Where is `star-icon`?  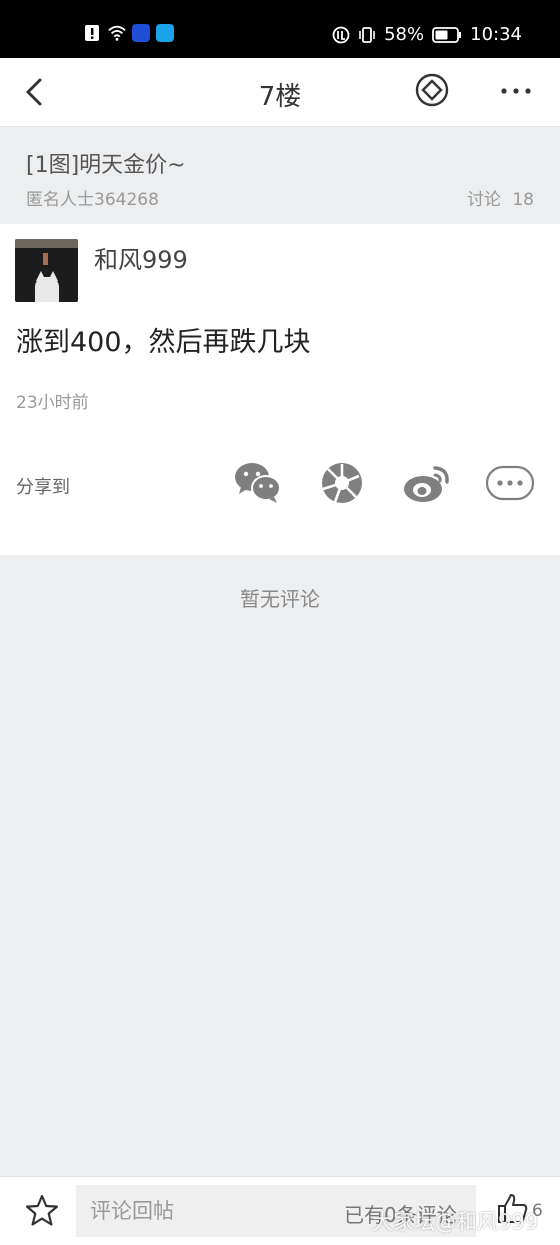
star-icon is located at coordinates (42, 1211).